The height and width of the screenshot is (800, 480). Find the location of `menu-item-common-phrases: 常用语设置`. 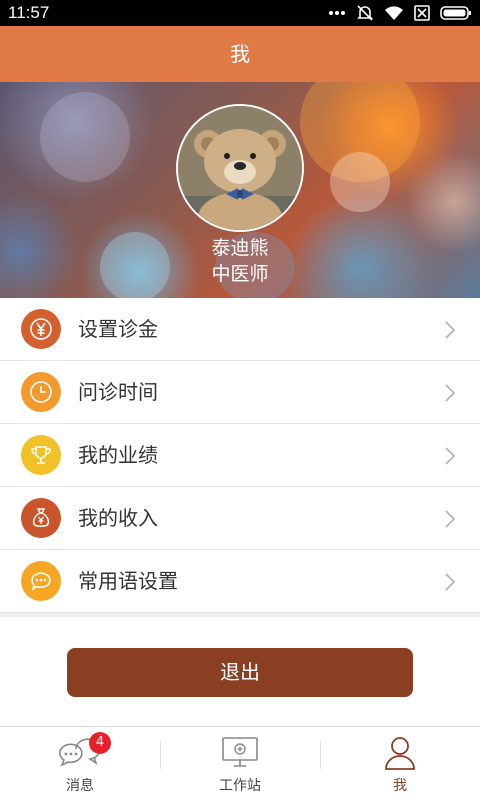

menu-item-common-phrases: 常用语设置 is located at coordinates (240, 581).